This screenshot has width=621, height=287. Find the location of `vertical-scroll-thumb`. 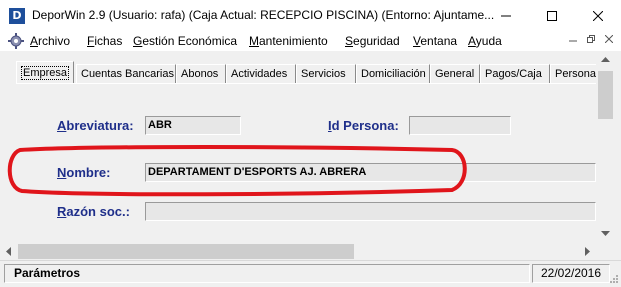

vertical-scroll-thumb is located at coordinates (605, 95).